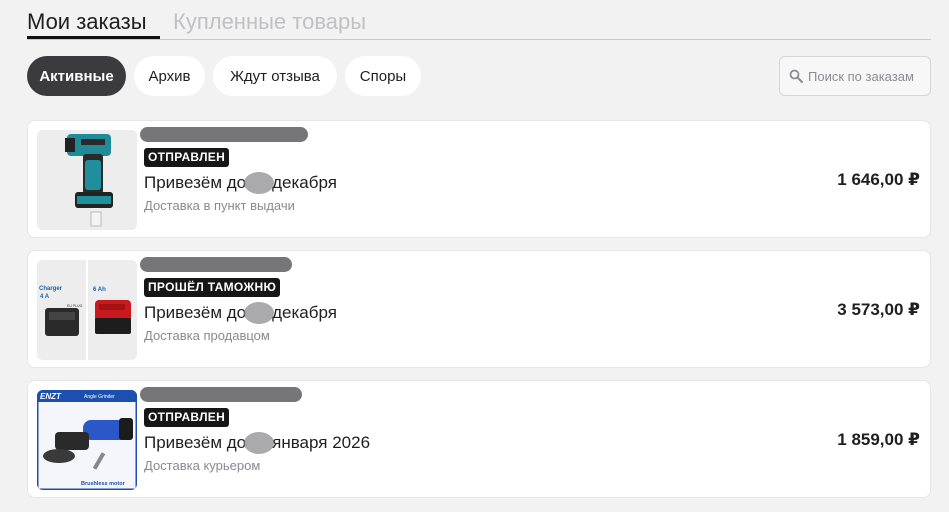 The width and height of the screenshot is (949, 512). I want to click on filter-disputes: Споры, so click(383, 76).